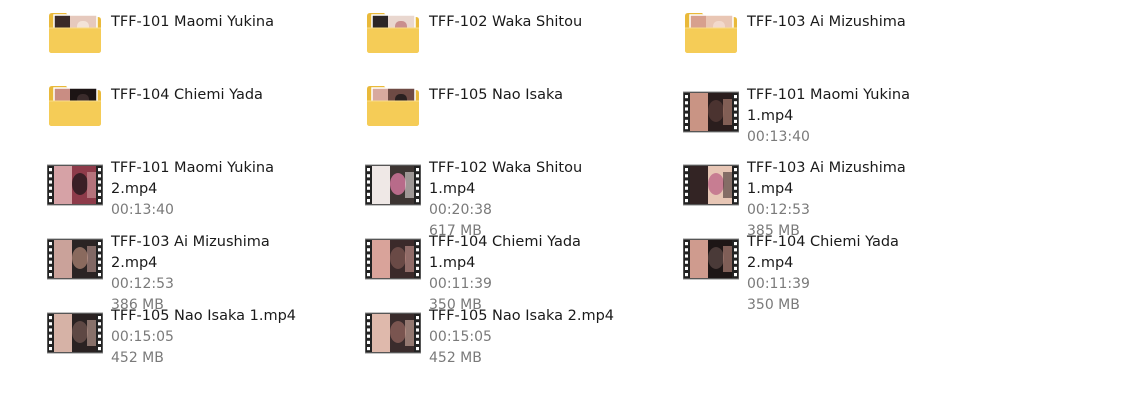 The width and height of the screenshot is (1121, 412). What do you see at coordinates (773, 305) in the screenshot?
I see `file-size: 350 MB` at bounding box center [773, 305].